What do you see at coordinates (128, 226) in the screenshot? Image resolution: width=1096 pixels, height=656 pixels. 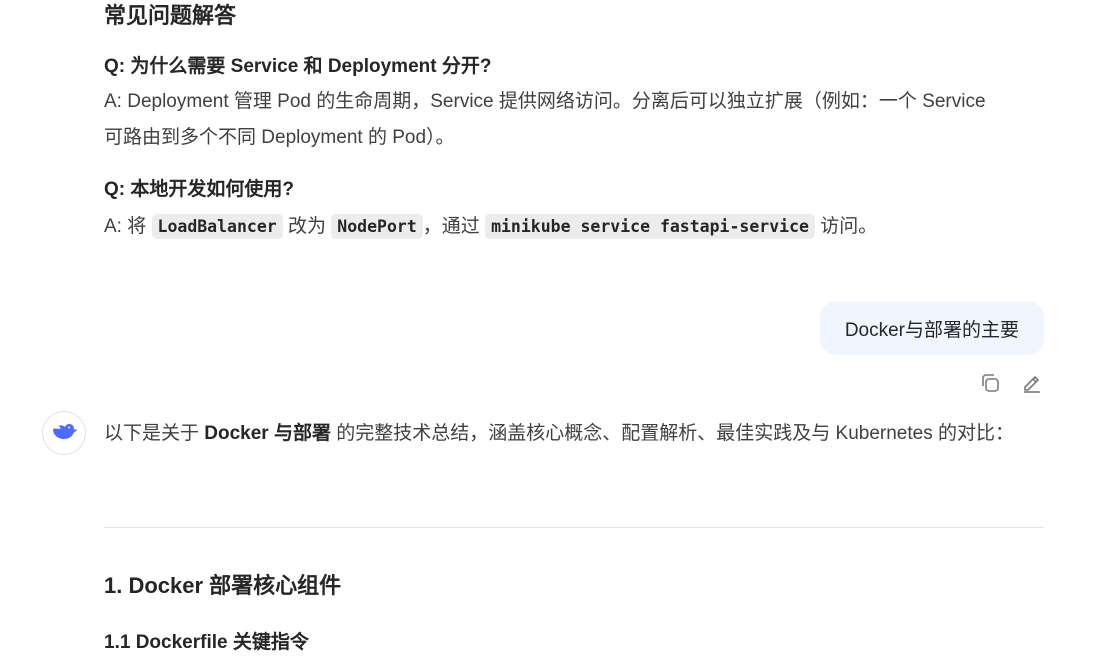 I see `answer-text: A: 将` at bounding box center [128, 226].